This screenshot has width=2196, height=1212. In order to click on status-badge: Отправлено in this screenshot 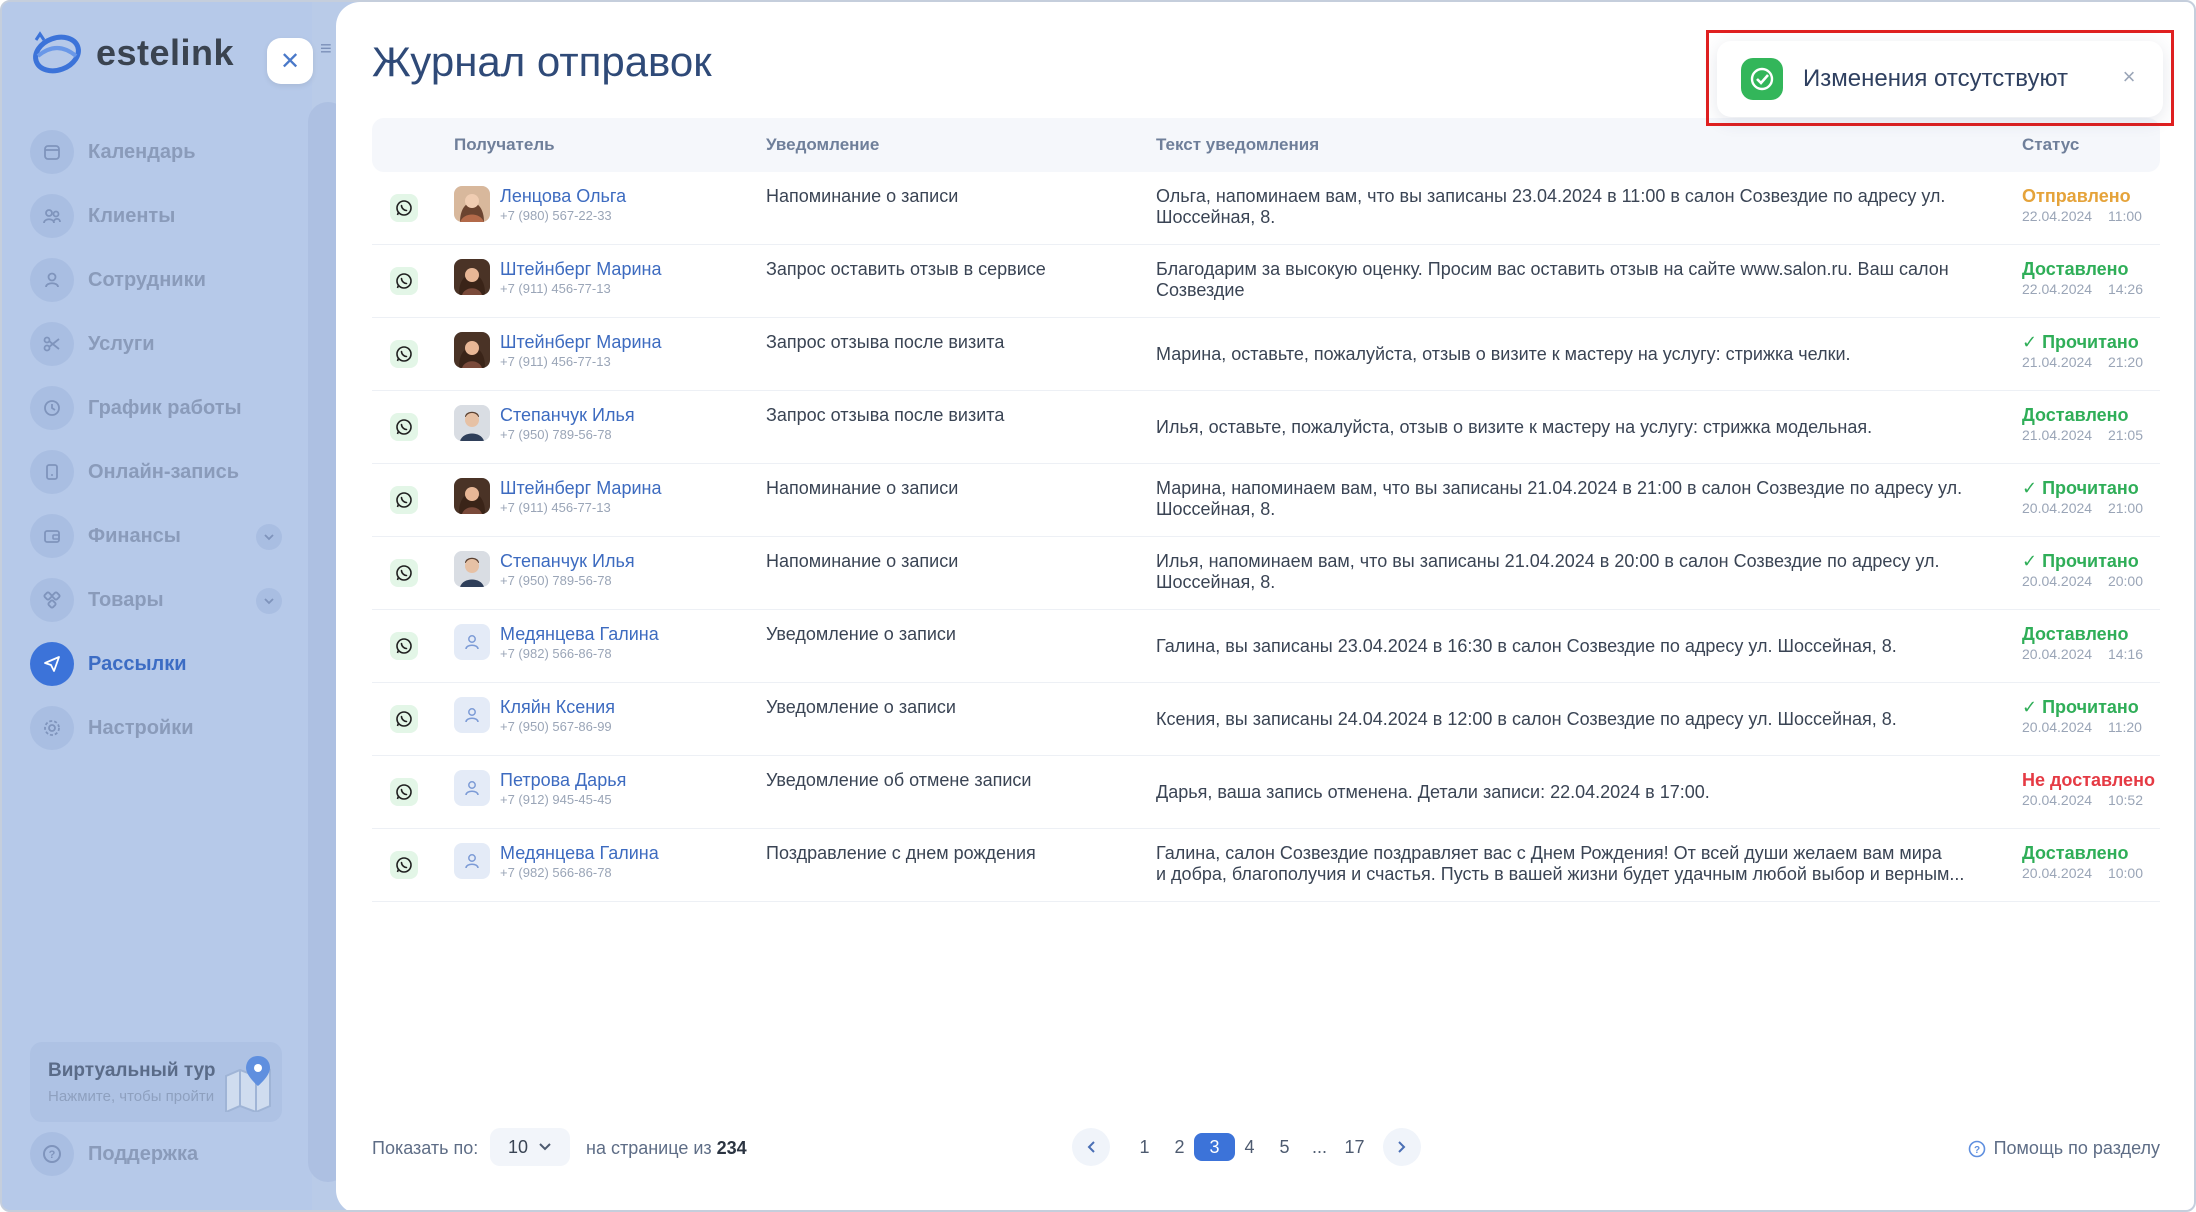, I will do `click(2076, 196)`.